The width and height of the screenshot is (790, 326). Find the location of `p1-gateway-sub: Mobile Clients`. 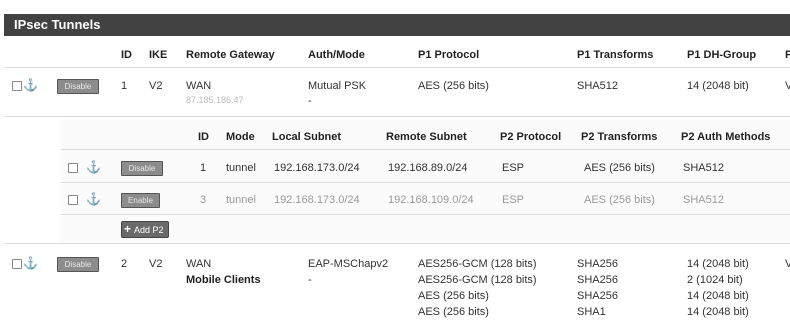

p1-gateway-sub: Mobile Clients is located at coordinates (223, 280).